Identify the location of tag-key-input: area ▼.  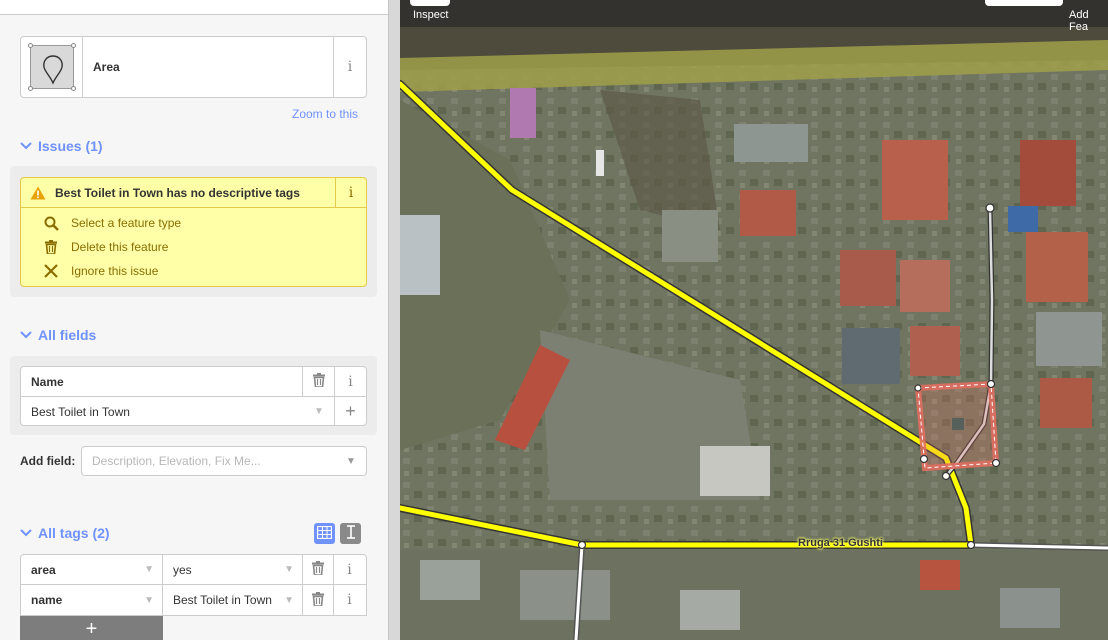
(92, 569).